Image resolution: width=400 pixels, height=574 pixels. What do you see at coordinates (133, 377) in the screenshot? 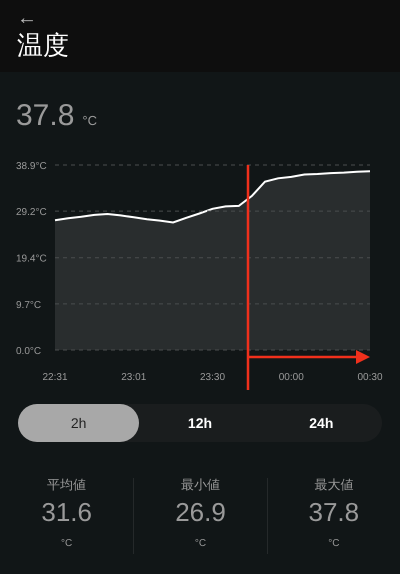
I see `x-axis-label: 23:01` at bounding box center [133, 377].